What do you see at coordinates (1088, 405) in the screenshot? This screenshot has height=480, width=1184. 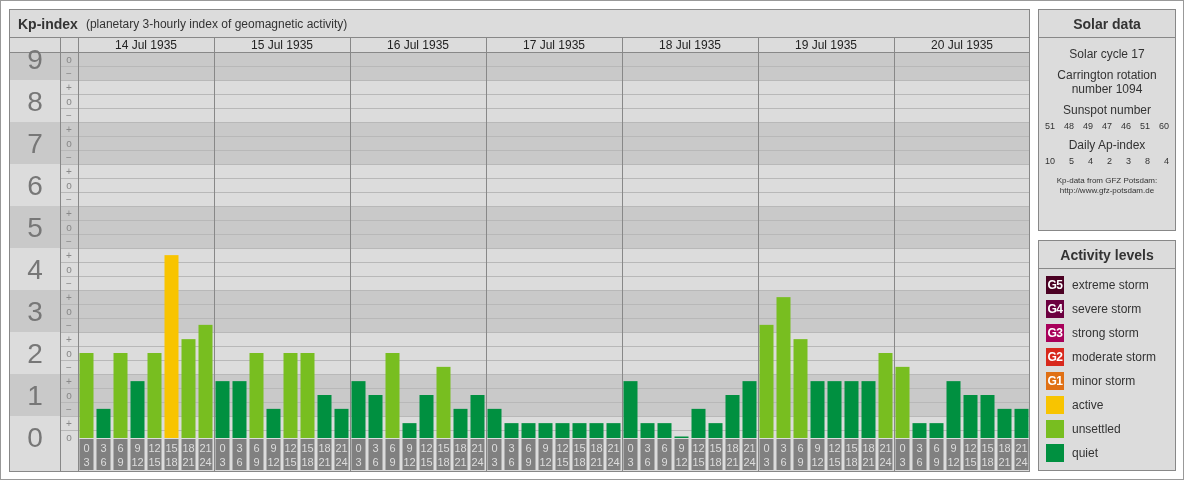 I see `level-label: active` at bounding box center [1088, 405].